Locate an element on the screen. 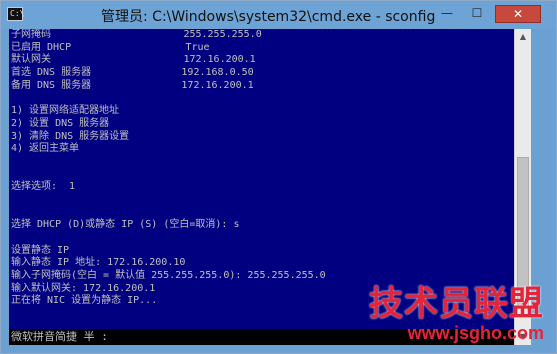 This screenshot has height=354, width=557. scroll-up-arrow-icon: ▲ is located at coordinates (523, 37).